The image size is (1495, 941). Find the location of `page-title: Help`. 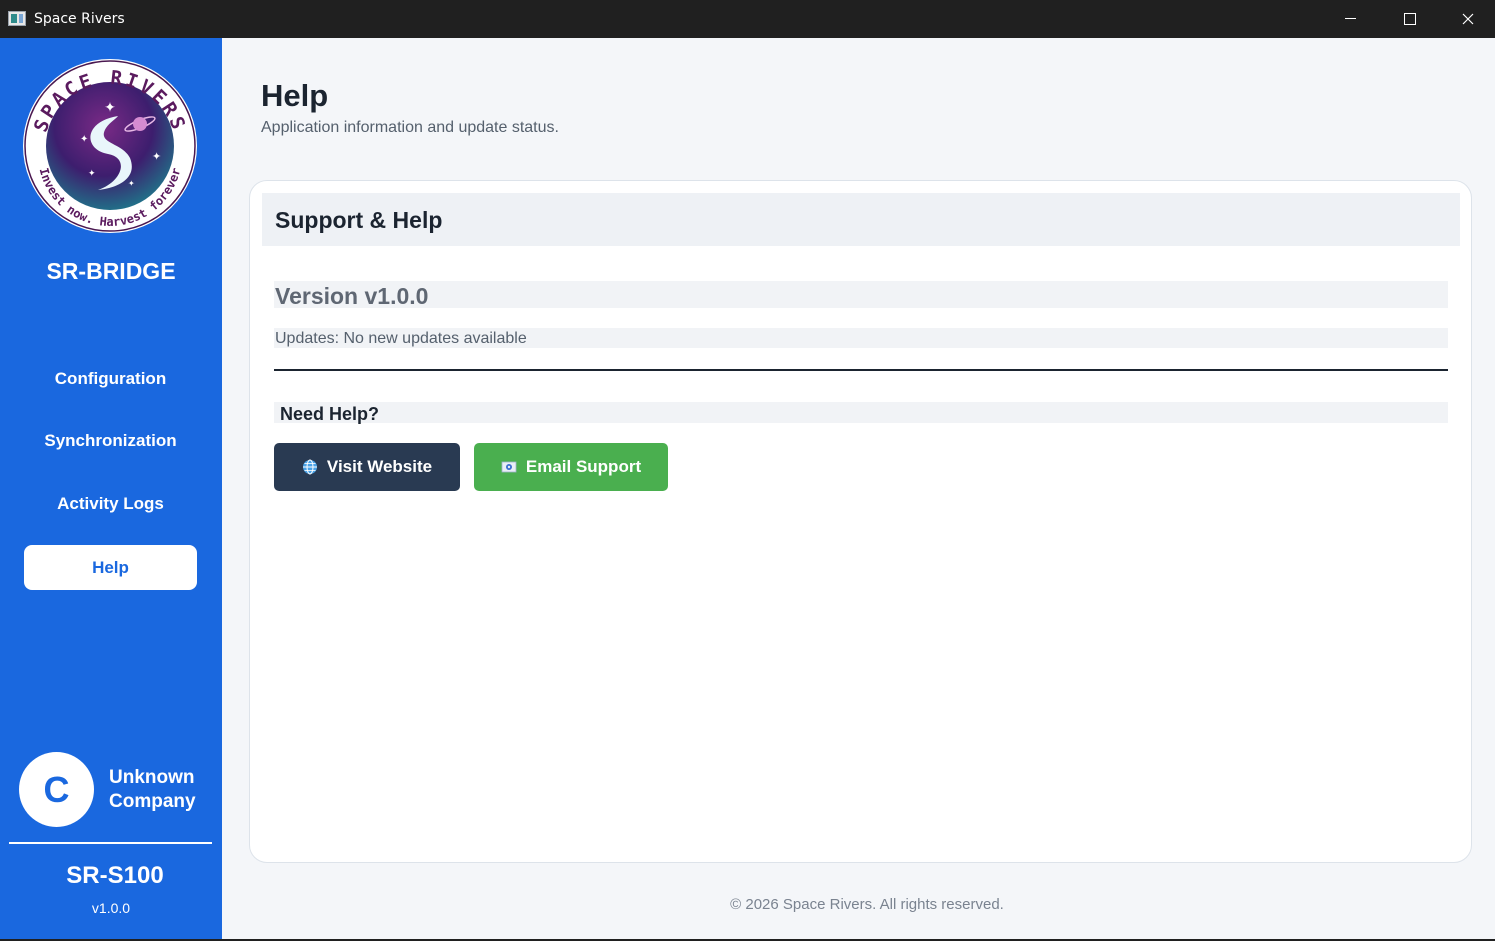

page-title: Help is located at coordinates (295, 95).